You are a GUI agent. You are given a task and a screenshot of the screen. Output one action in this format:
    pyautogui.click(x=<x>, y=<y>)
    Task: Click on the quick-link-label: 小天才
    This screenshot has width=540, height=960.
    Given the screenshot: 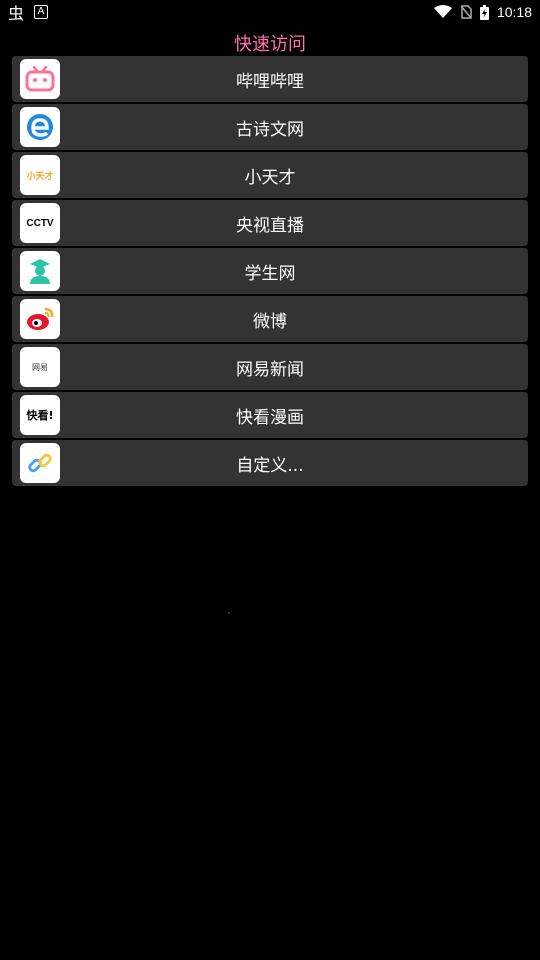 What is the action you would take?
    pyautogui.click(x=270, y=177)
    